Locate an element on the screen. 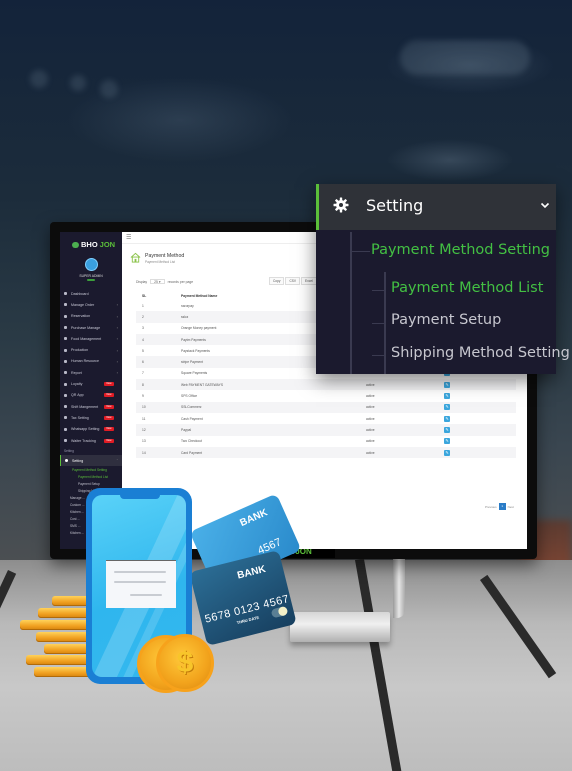 This screenshot has height=771, width=572. cell-sl: 2 is located at coordinates (158, 317).